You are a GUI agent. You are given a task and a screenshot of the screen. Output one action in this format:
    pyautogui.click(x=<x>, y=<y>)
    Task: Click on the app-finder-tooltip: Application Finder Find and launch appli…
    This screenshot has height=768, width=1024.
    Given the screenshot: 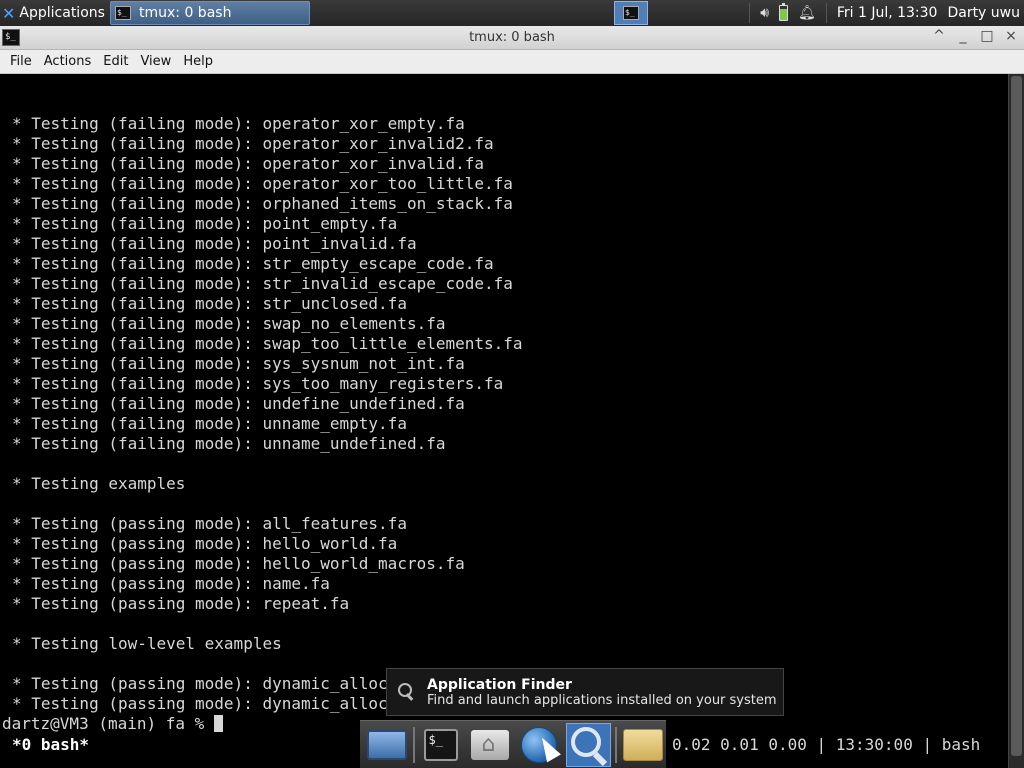 What is the action you would take?
    pyautogui.click(x=585, y=692)
    